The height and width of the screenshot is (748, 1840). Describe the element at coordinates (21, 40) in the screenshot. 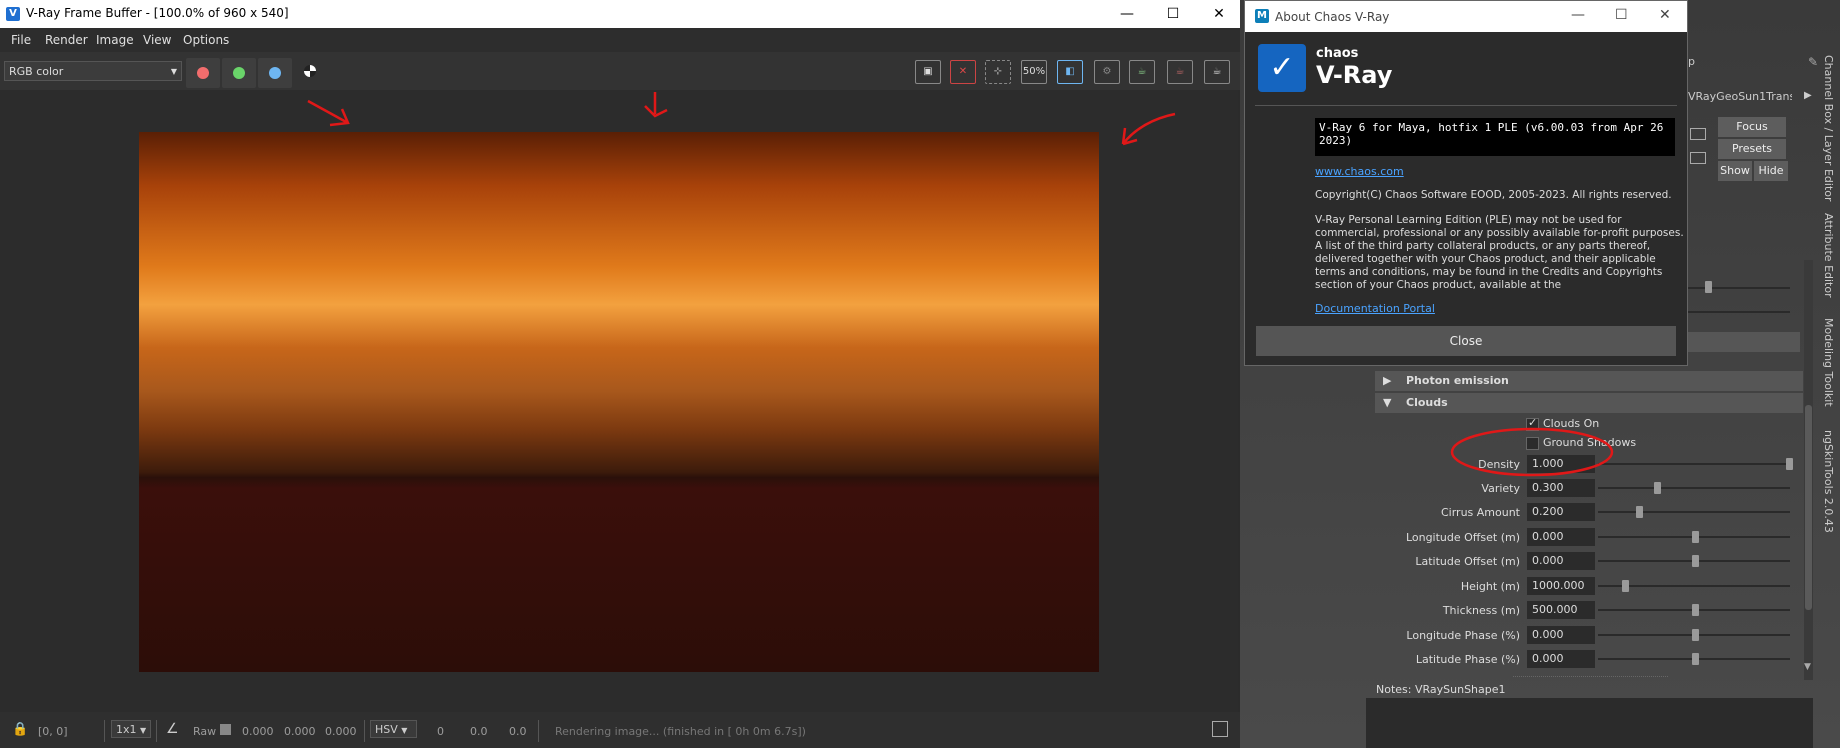

I see `menu-file: File` at that location.